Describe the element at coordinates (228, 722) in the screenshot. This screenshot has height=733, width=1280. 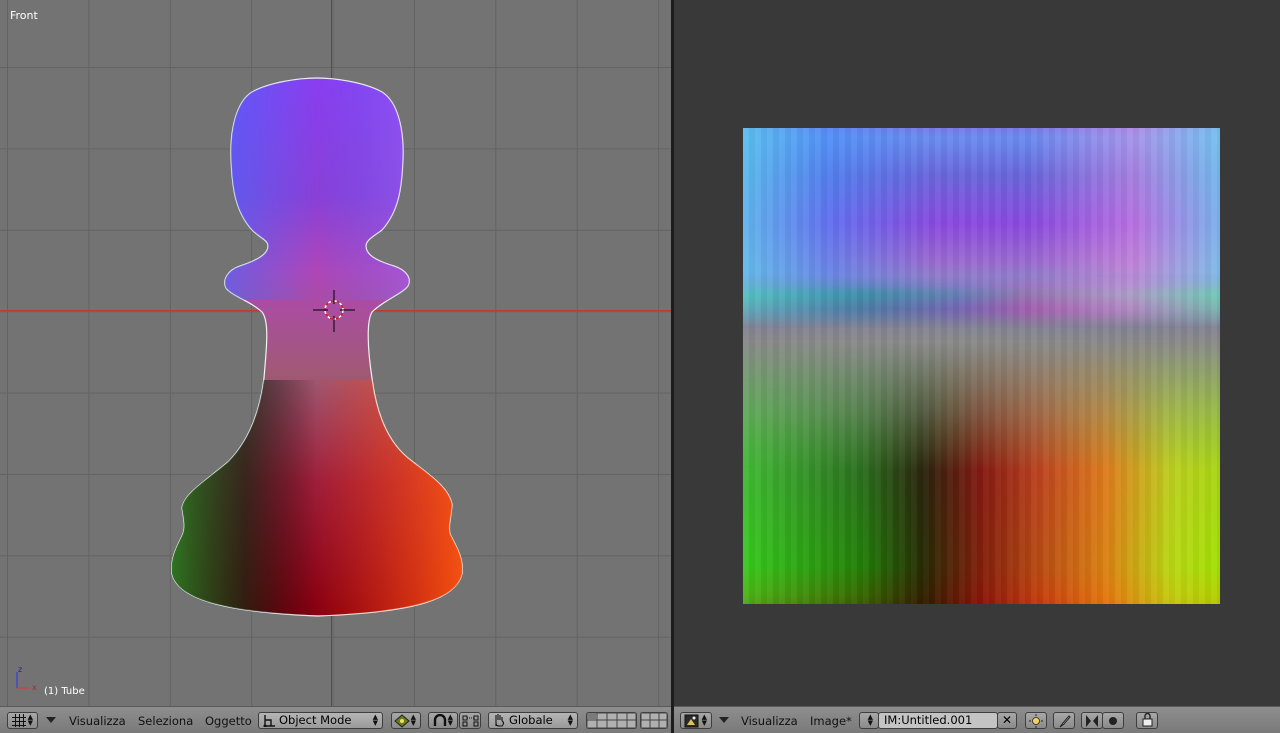
I see `menu-oggetto: Oggetto` at that location.